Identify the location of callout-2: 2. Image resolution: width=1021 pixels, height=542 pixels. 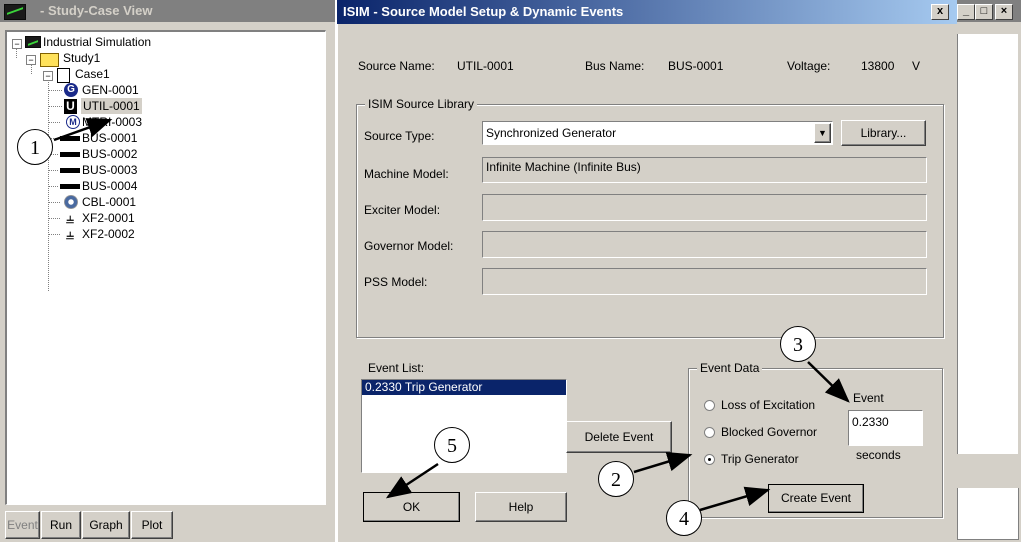
(616, 479).